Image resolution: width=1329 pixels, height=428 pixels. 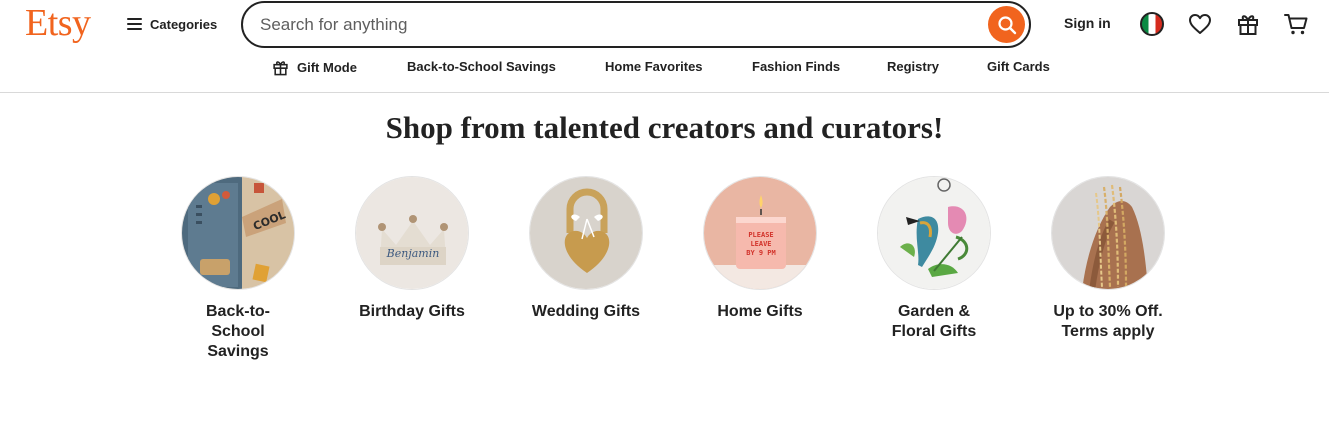 I want to click on search-bar, so click(x=636, y=24).